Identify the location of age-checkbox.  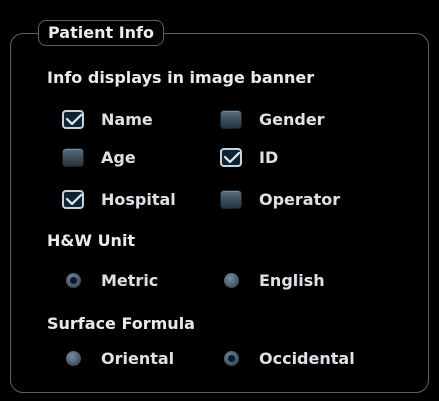
(73, 157).